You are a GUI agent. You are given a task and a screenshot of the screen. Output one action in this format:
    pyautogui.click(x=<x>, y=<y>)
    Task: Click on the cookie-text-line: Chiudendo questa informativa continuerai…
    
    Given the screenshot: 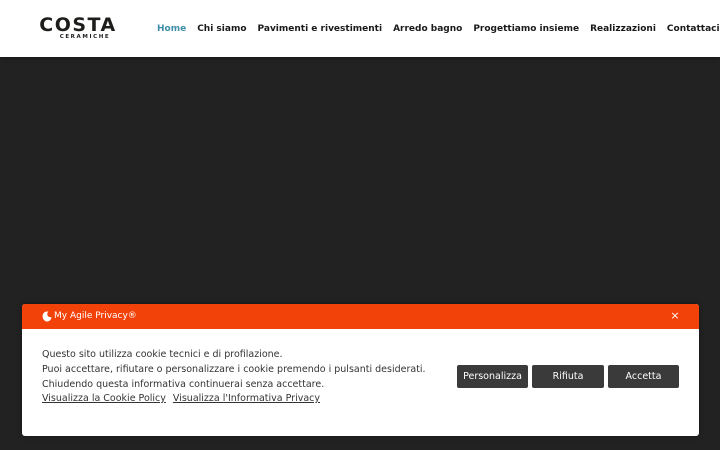 What is the action you would take?
    pyautogui.click(x=183, y=384)
    